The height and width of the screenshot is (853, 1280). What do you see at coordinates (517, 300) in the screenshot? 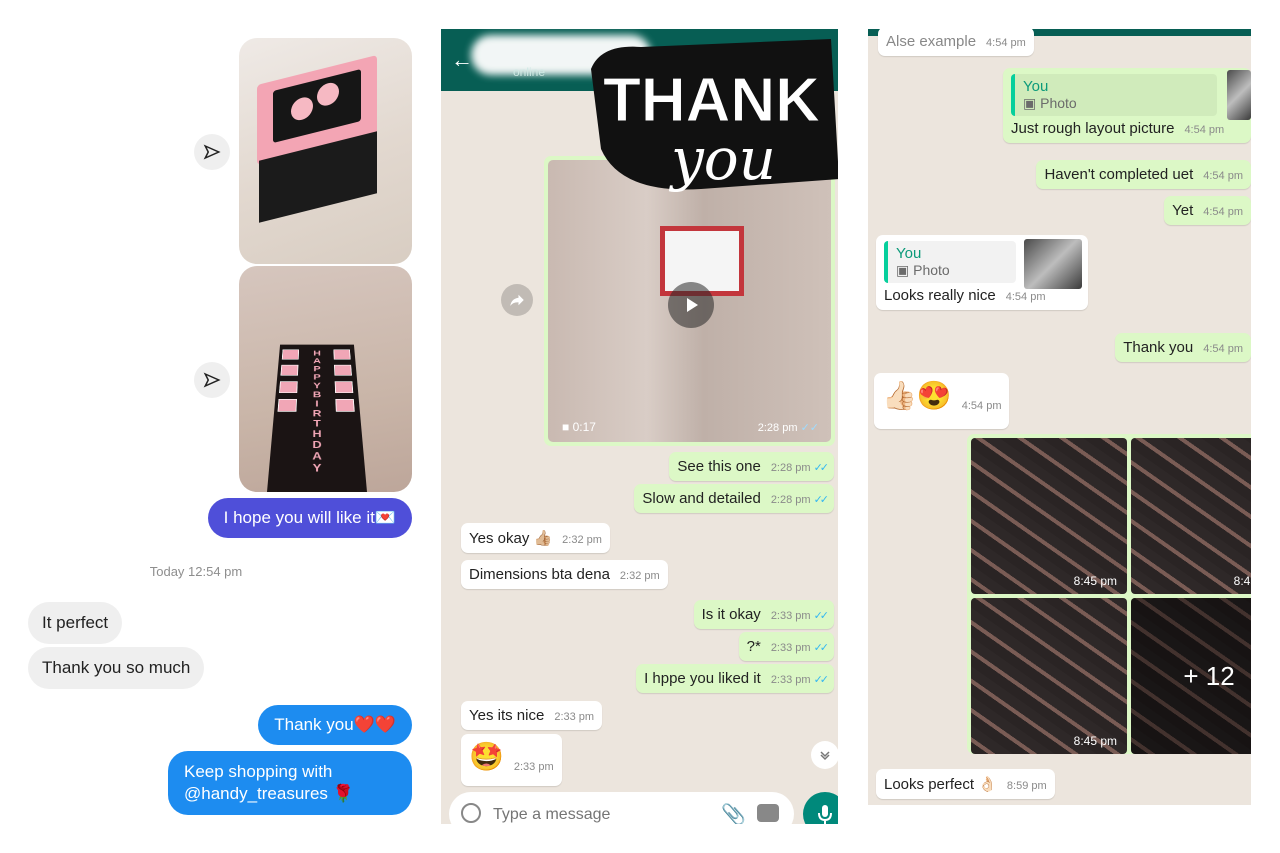
I see `forward-icon` at bounding box center [517, 300].